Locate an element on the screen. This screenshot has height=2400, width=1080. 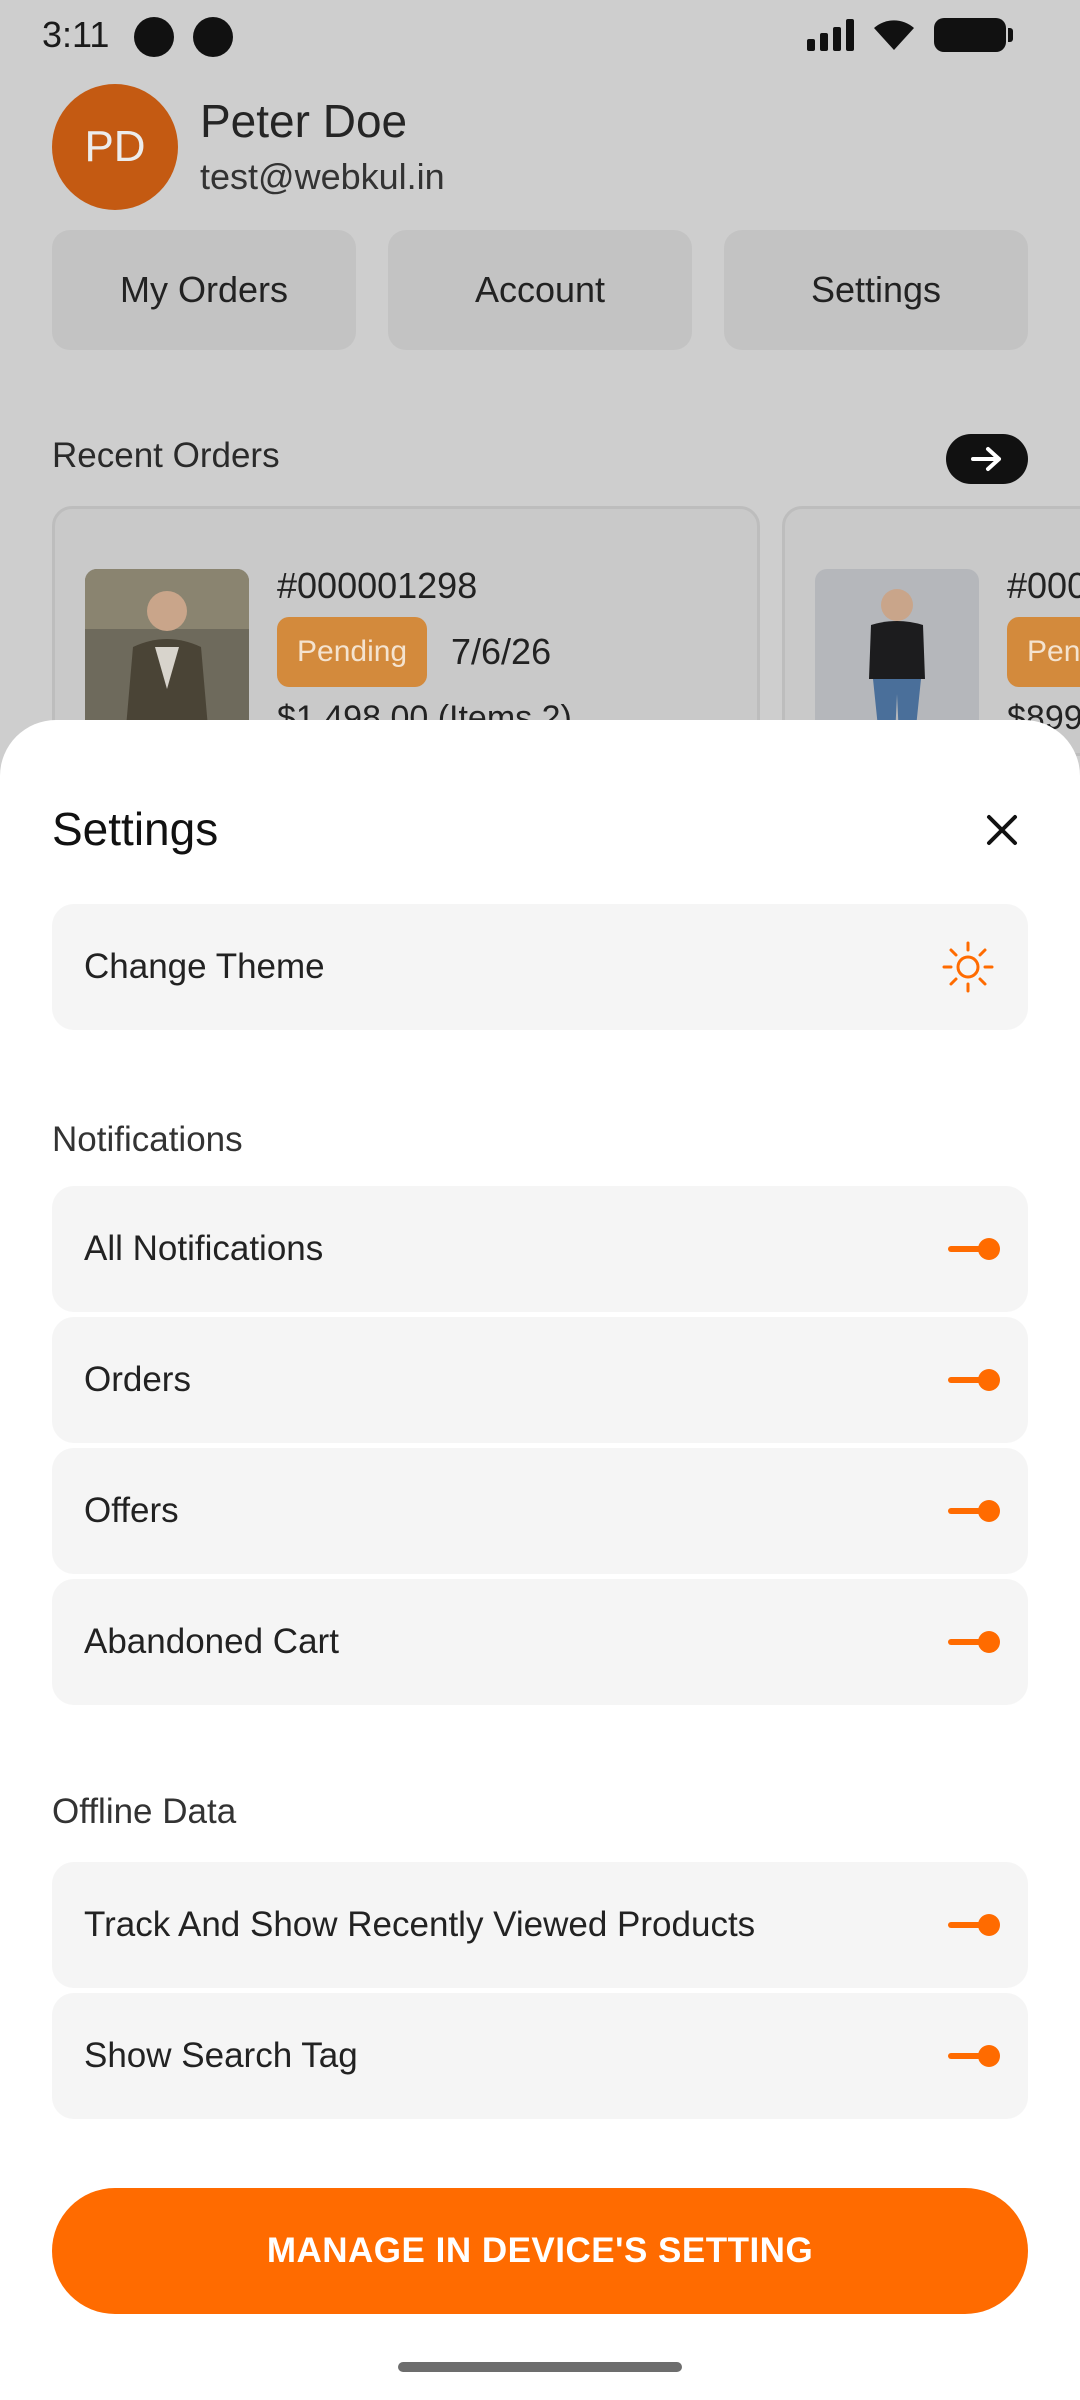
order-date: 7/6/26 is located at coordinates (501, 651).